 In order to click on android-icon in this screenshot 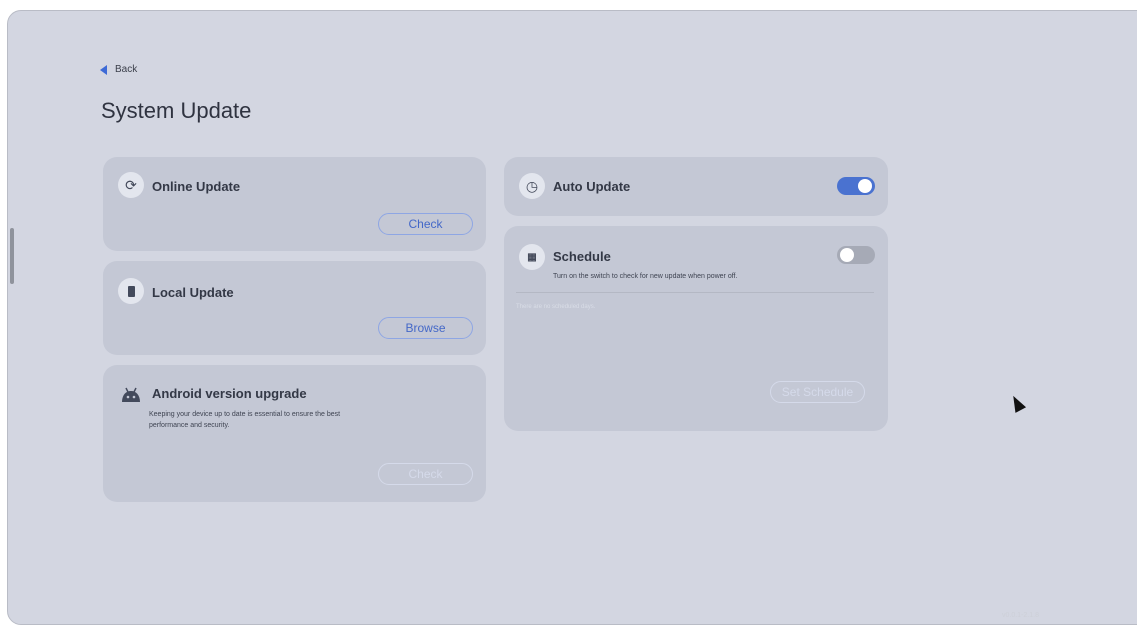, I will do `click(131, 395)`.